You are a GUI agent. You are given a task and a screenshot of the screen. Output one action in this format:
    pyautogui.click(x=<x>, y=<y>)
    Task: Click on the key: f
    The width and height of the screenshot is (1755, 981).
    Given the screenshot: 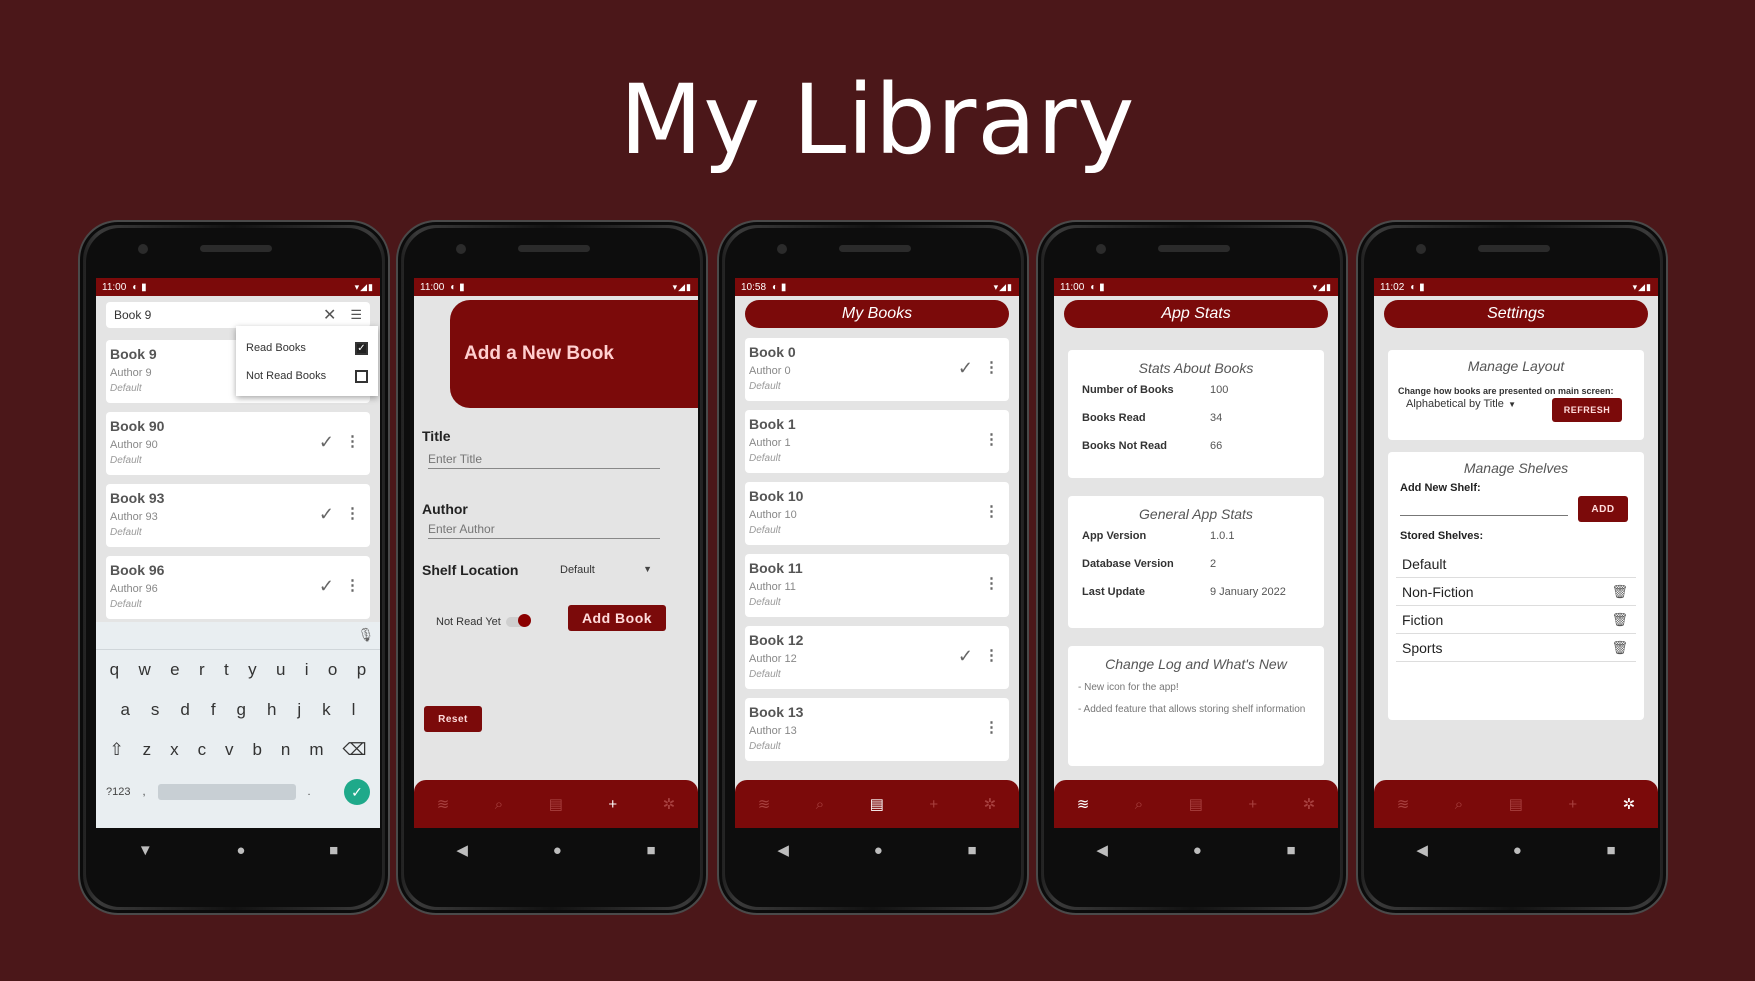 What is the action you would take?
    pyautogui.click(x=213, y=710)
    